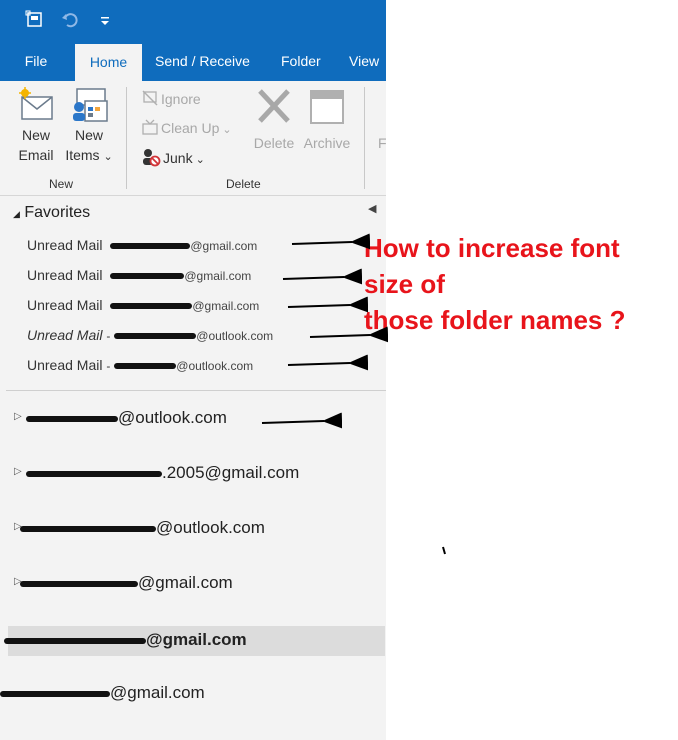  Describe the element at coordinates (444, 550) in the screenshot. I see `stray-mark` at that location.